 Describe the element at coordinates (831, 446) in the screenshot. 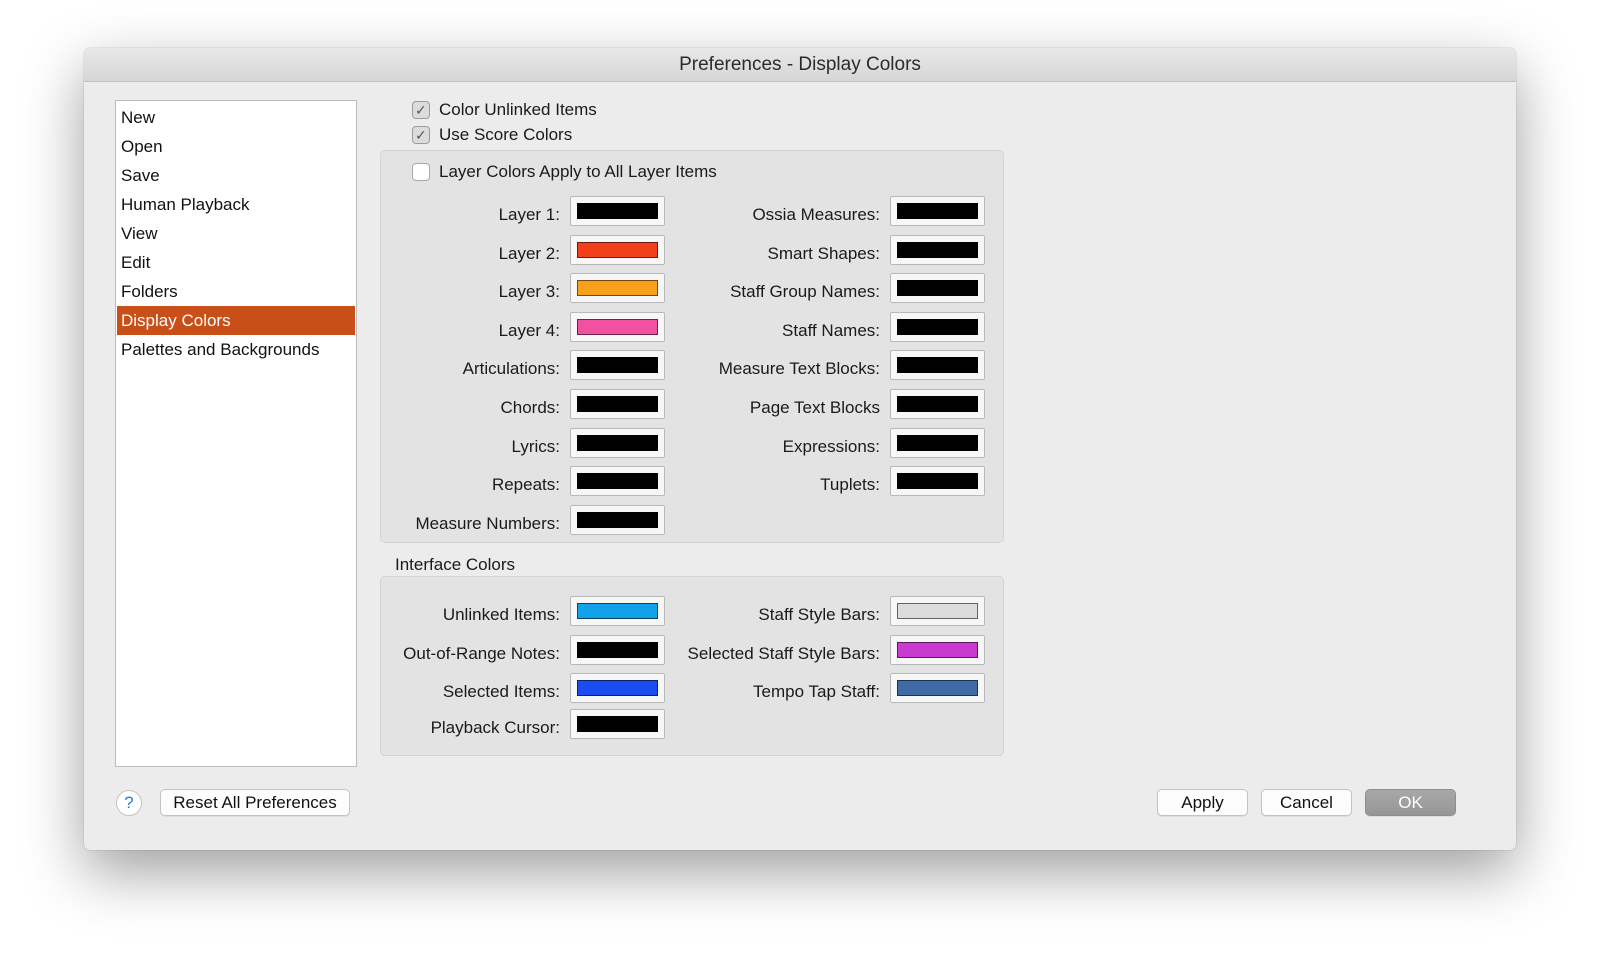

I see `score-expressions-label: Expressions:` at that location.